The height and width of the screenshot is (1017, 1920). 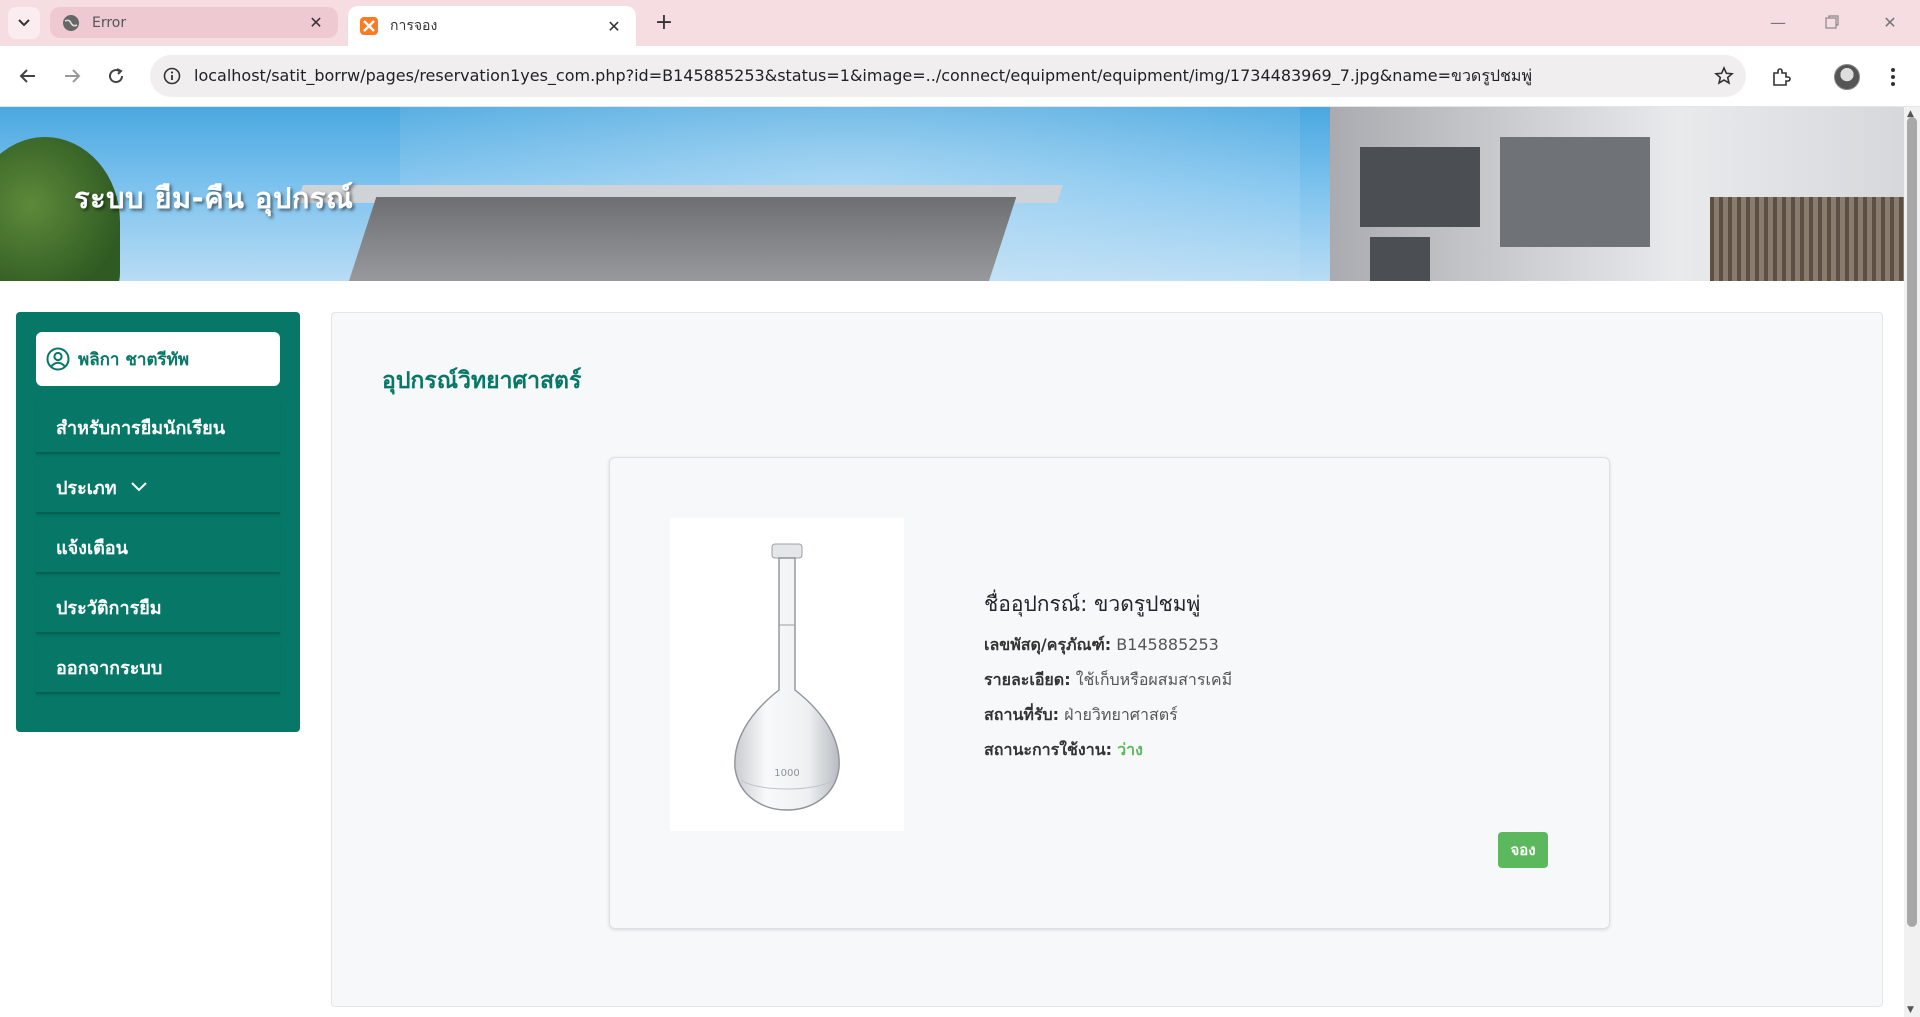 I want to click on user-circle-icon, so click(x=58, y=359).